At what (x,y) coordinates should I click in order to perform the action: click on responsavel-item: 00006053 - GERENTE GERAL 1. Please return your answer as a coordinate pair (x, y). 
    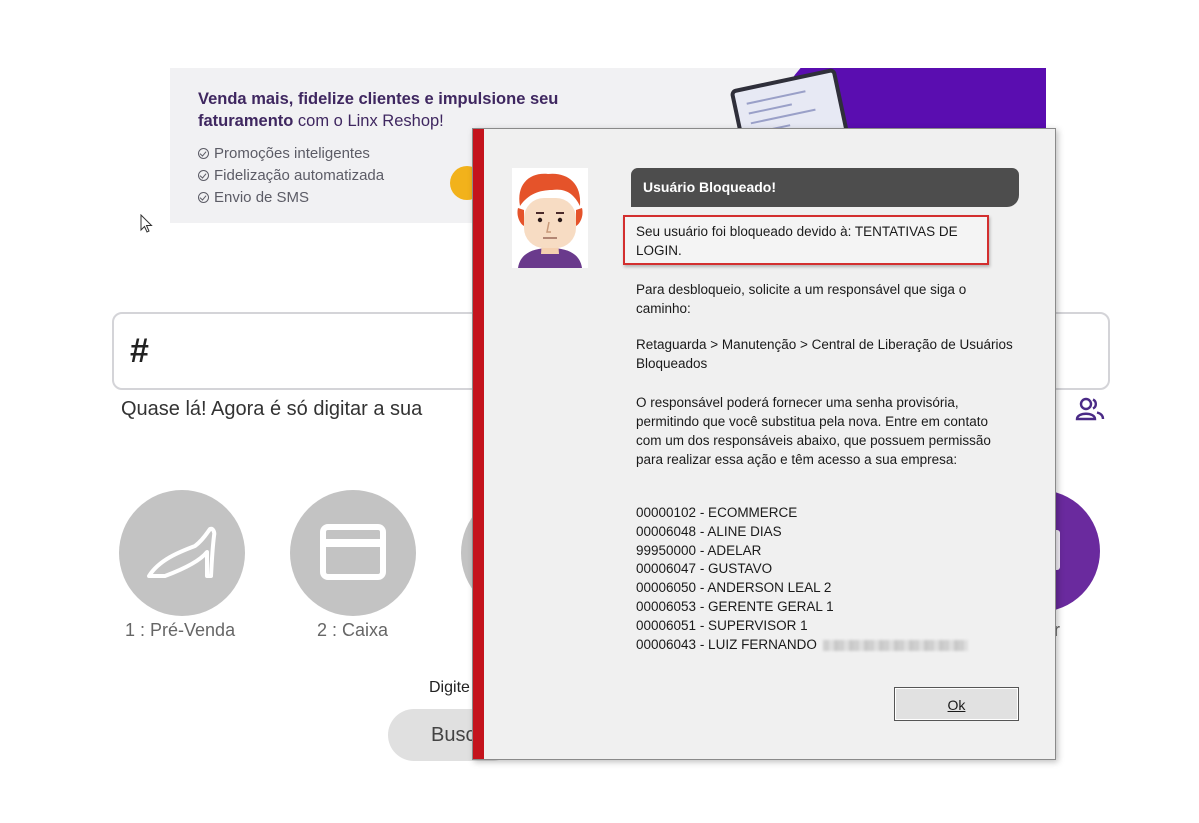
    Looking at the image, I should click on (735, 606).